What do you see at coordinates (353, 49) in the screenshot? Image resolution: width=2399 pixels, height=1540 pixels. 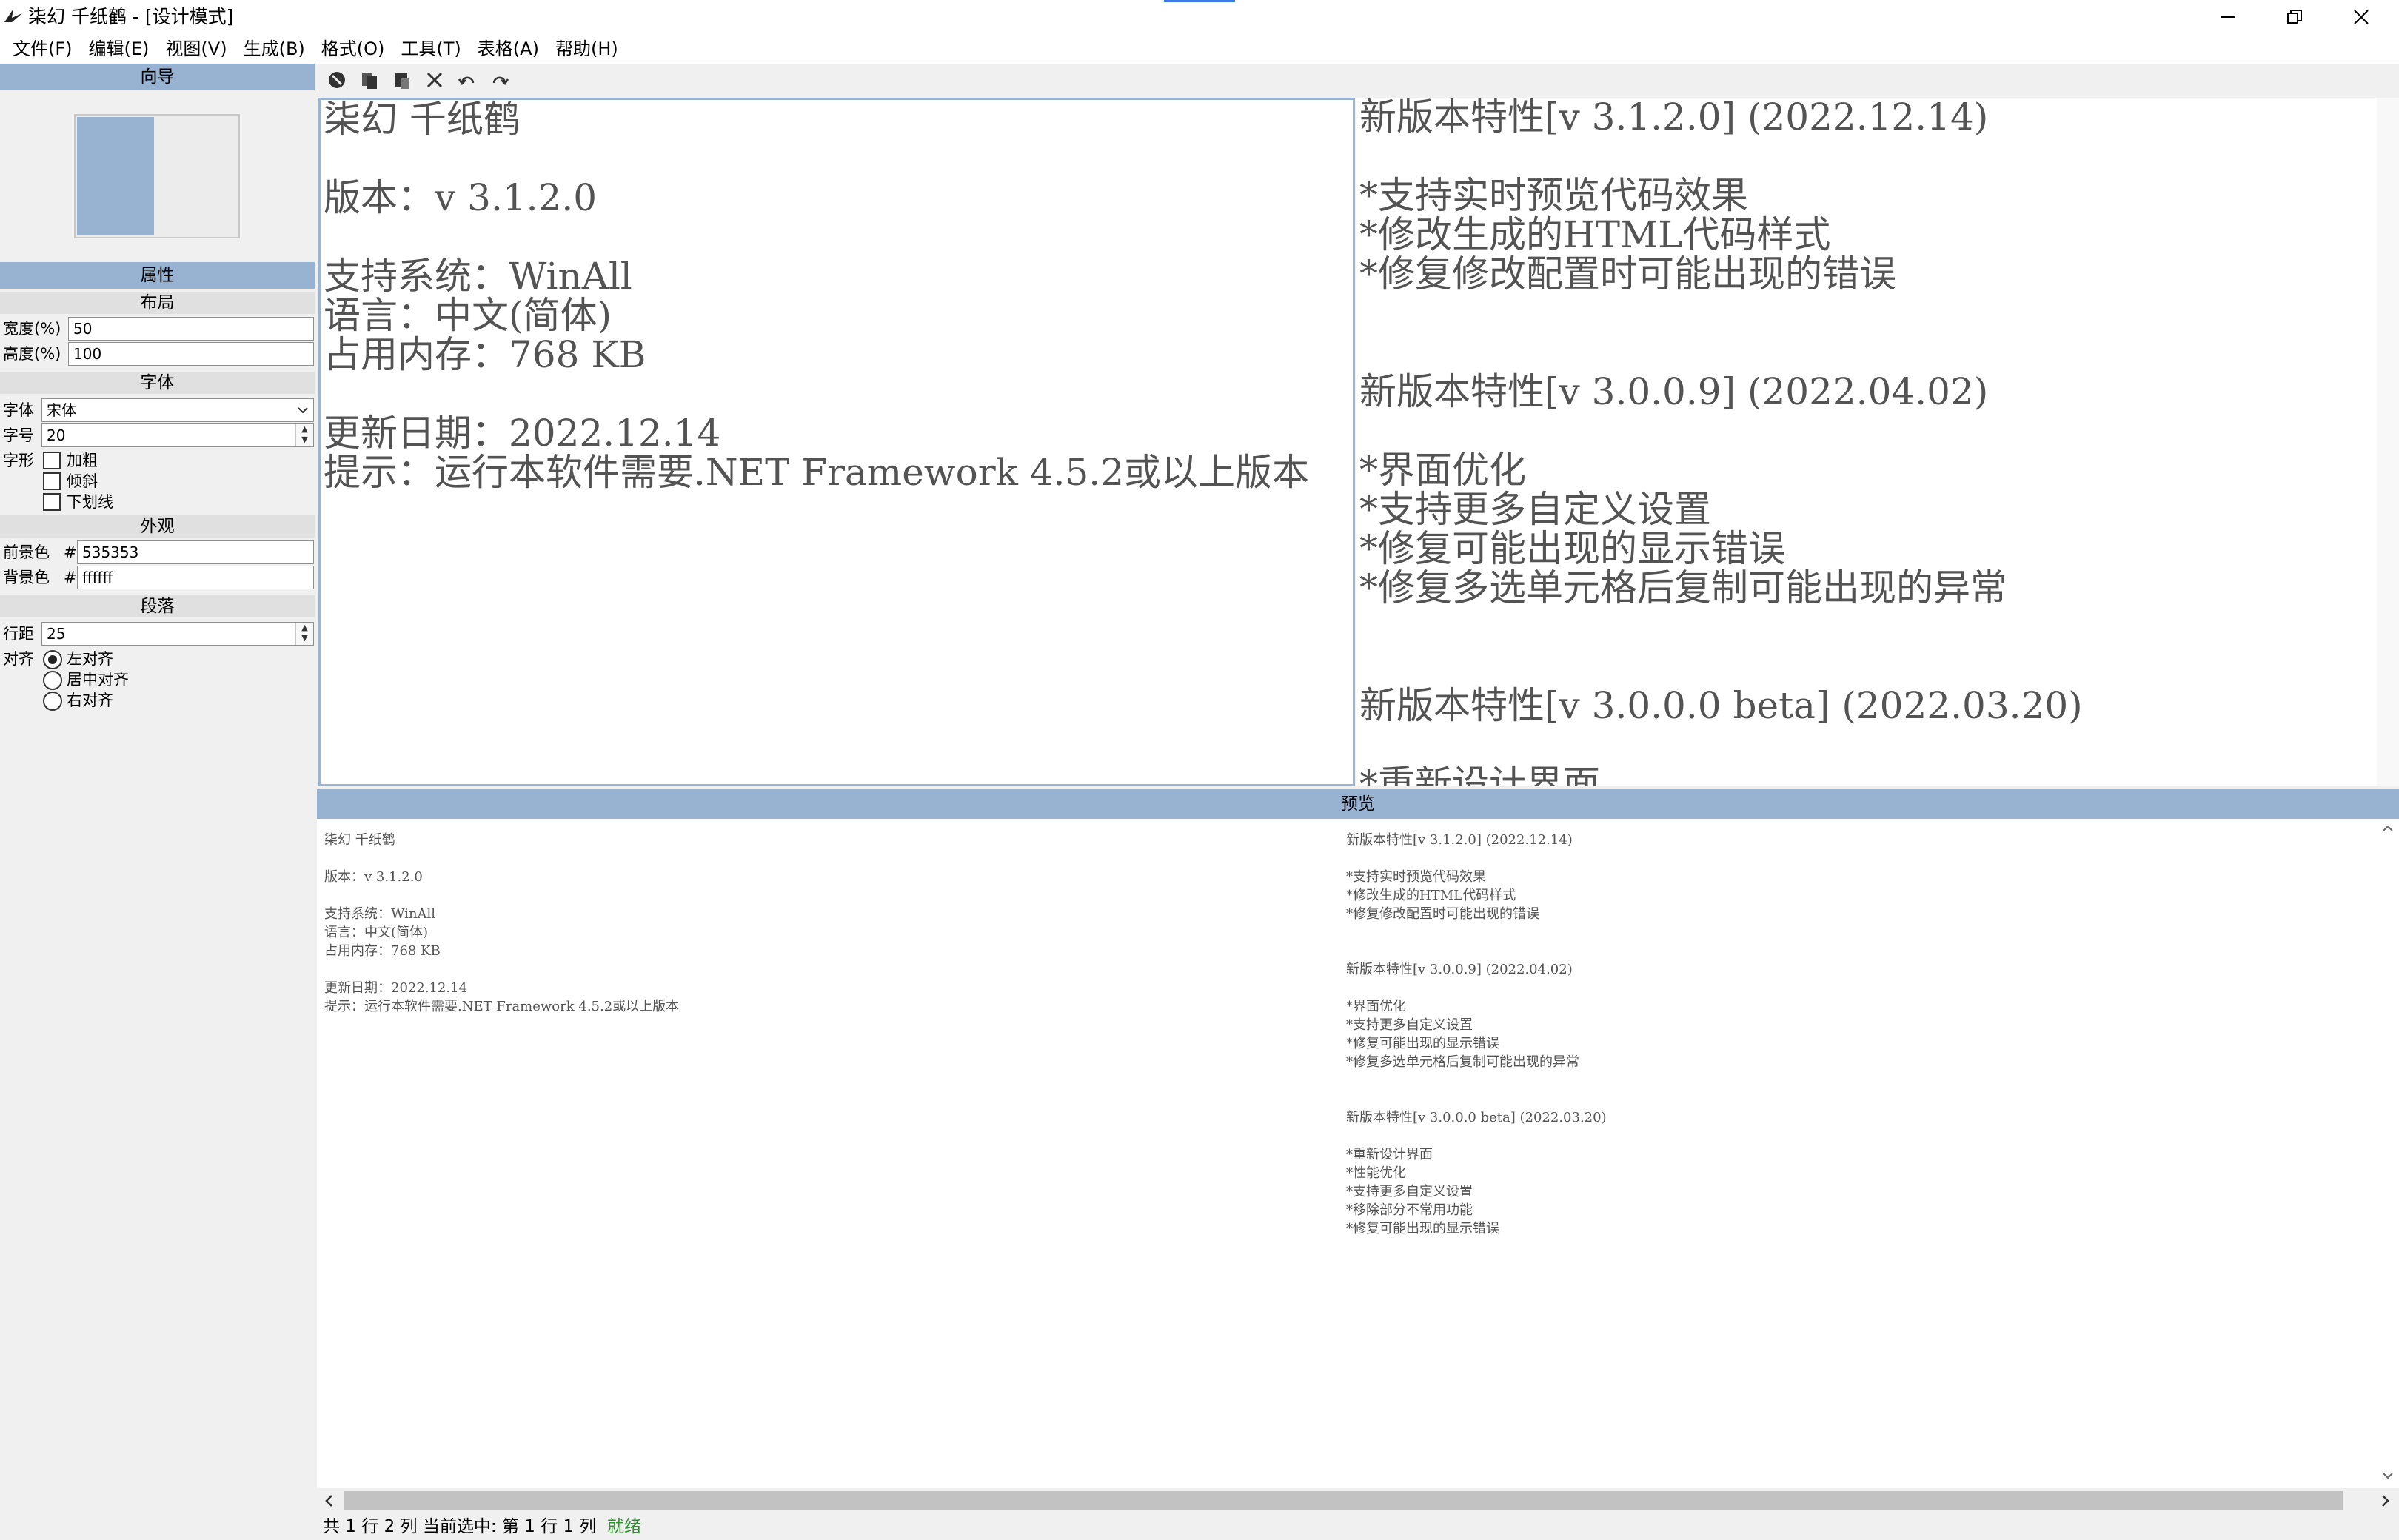 I see `menu-format: 格式(O)` at bounding box center [353, 49].